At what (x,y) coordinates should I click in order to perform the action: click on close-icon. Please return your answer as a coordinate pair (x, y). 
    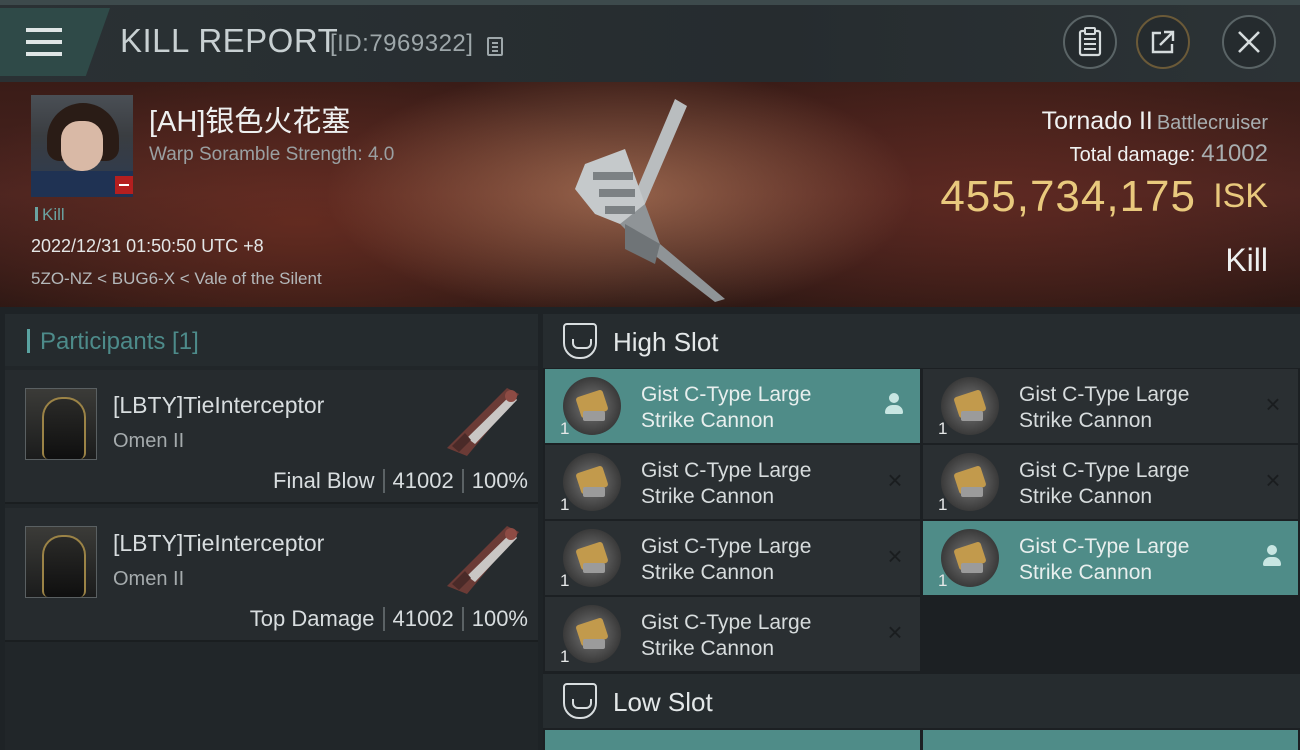
    Looking at the image, I should click on (1249, 42).